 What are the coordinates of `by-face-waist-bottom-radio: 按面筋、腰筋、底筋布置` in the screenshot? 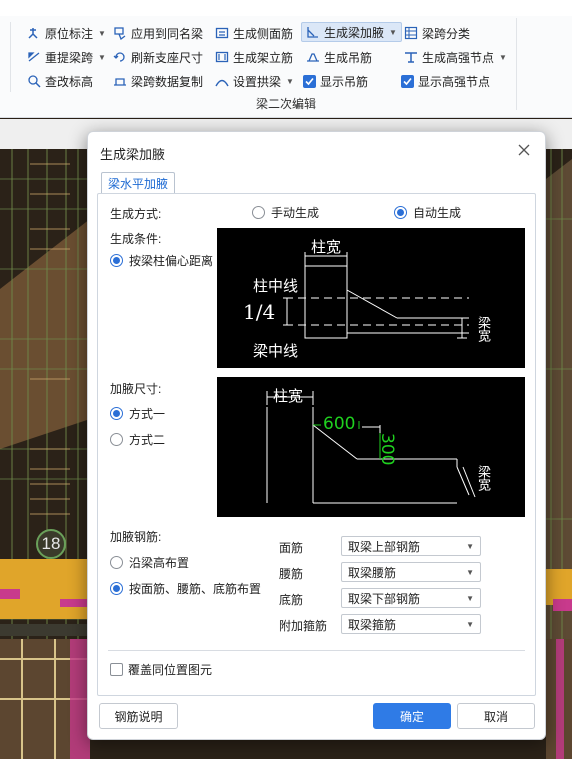 It's located at (185, 588).